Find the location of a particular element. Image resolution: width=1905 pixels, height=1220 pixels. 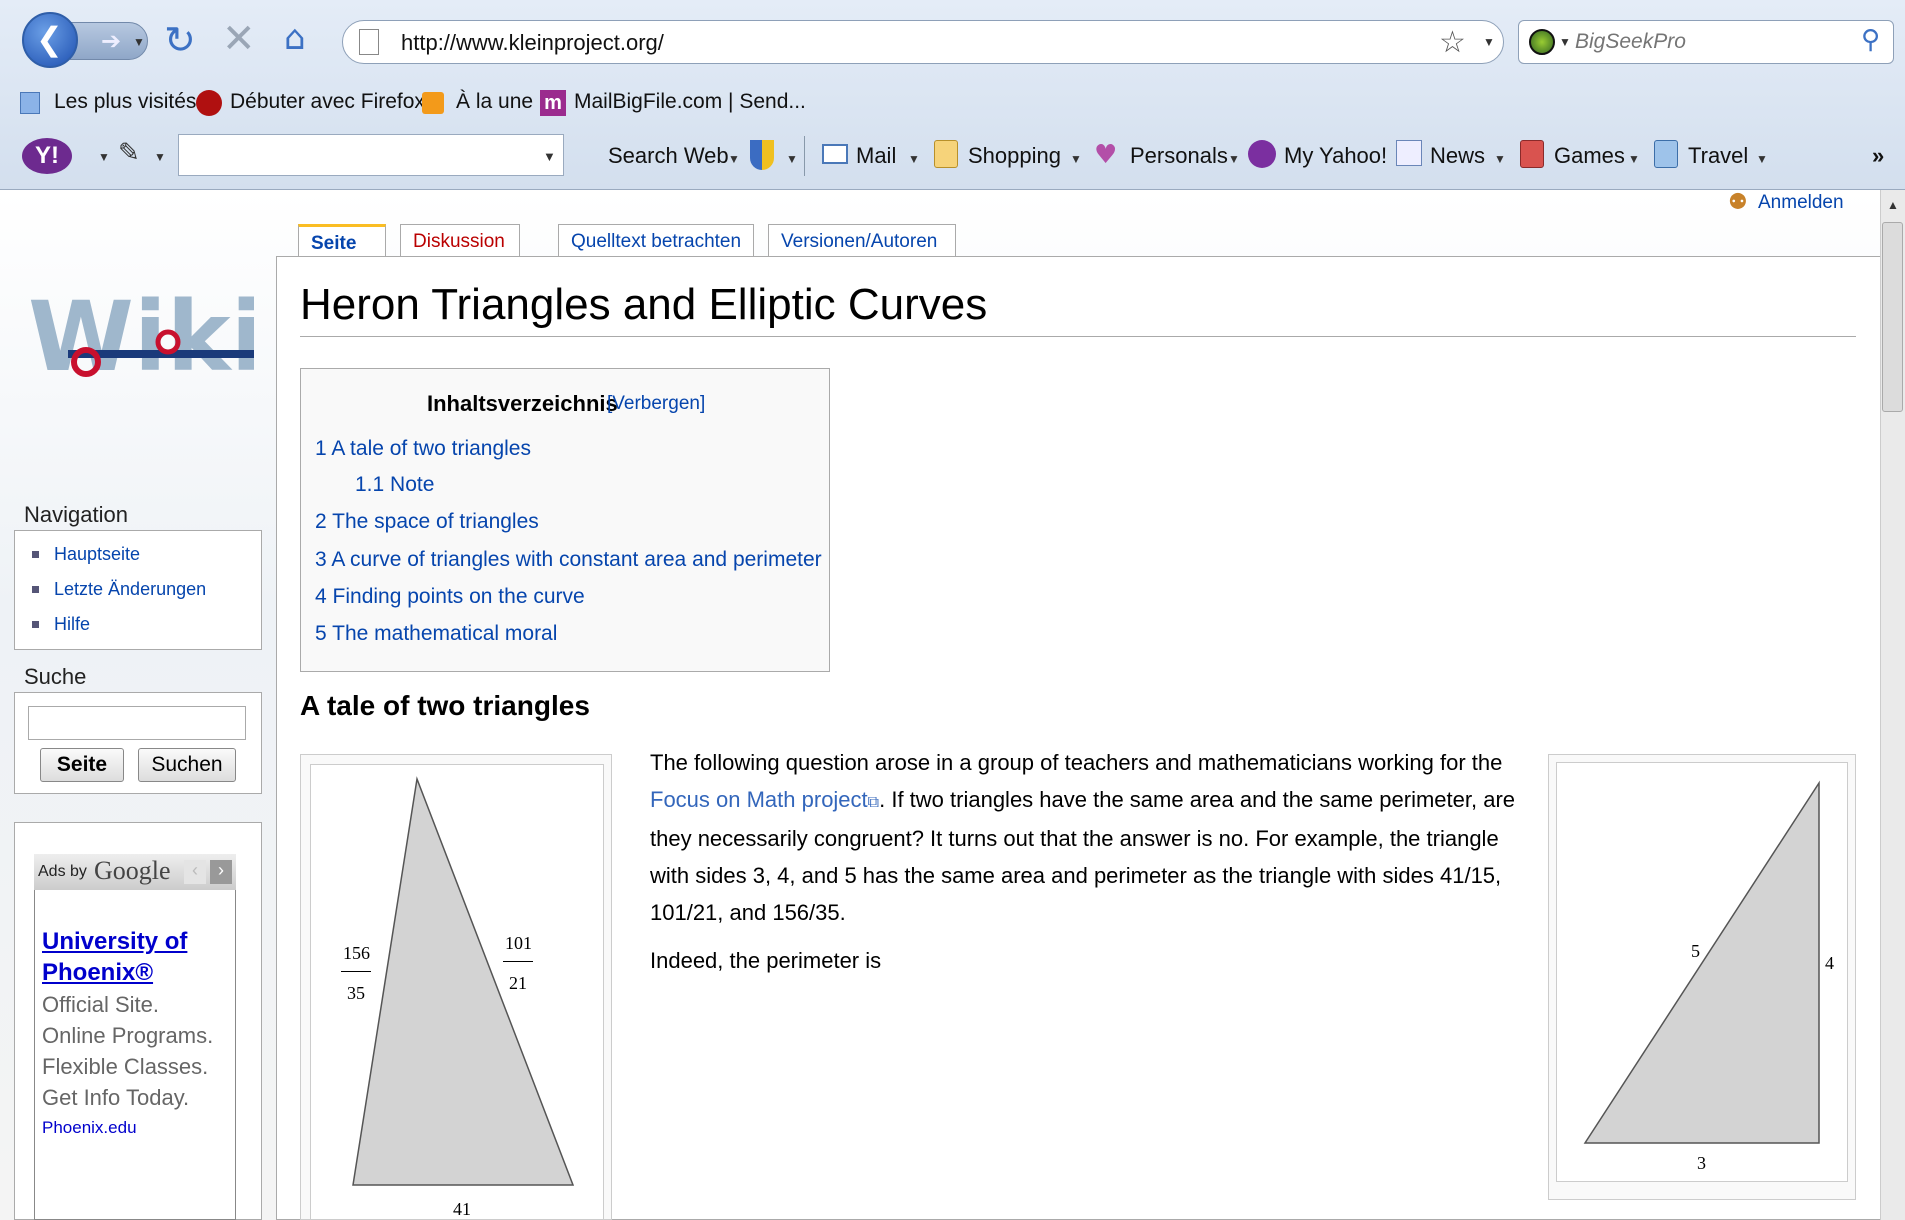

tab-discussion: Diskussion is located at coordinates (460, 241).